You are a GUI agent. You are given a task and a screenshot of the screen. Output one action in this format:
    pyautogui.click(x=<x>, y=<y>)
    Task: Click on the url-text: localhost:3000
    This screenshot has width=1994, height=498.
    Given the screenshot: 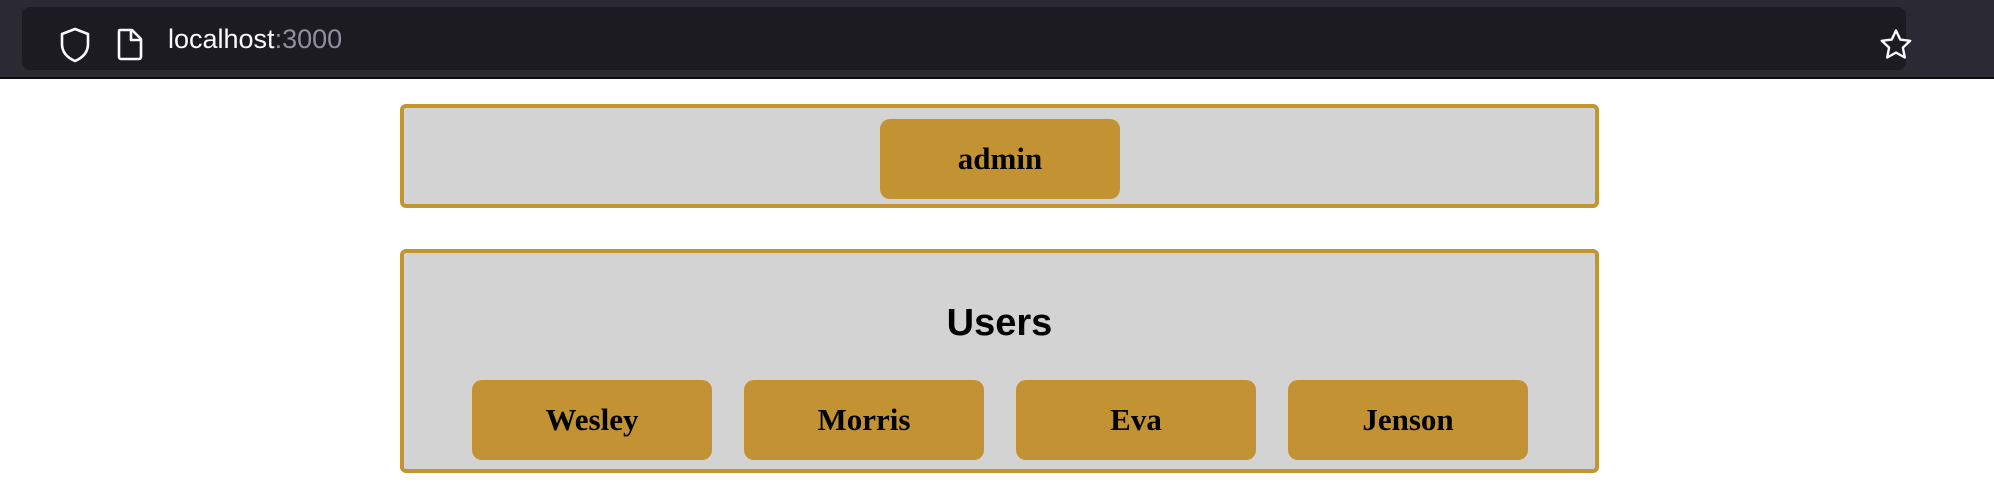 What is the action you would take?
    pyautogui.click(x=255, y=39)
    